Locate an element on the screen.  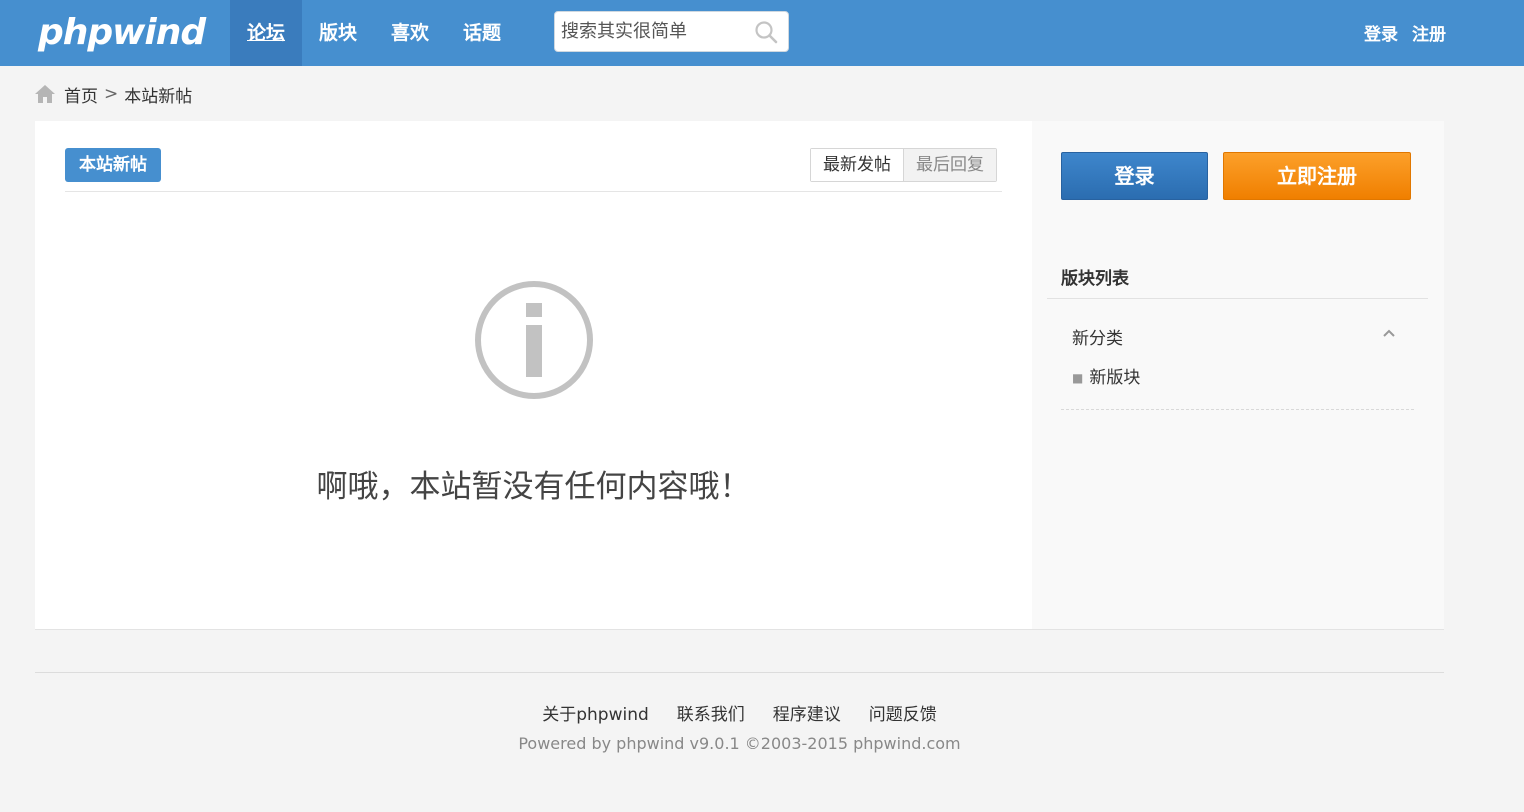
sort-last-reply-button: 最后回复 is located at coordinates (950, 165).